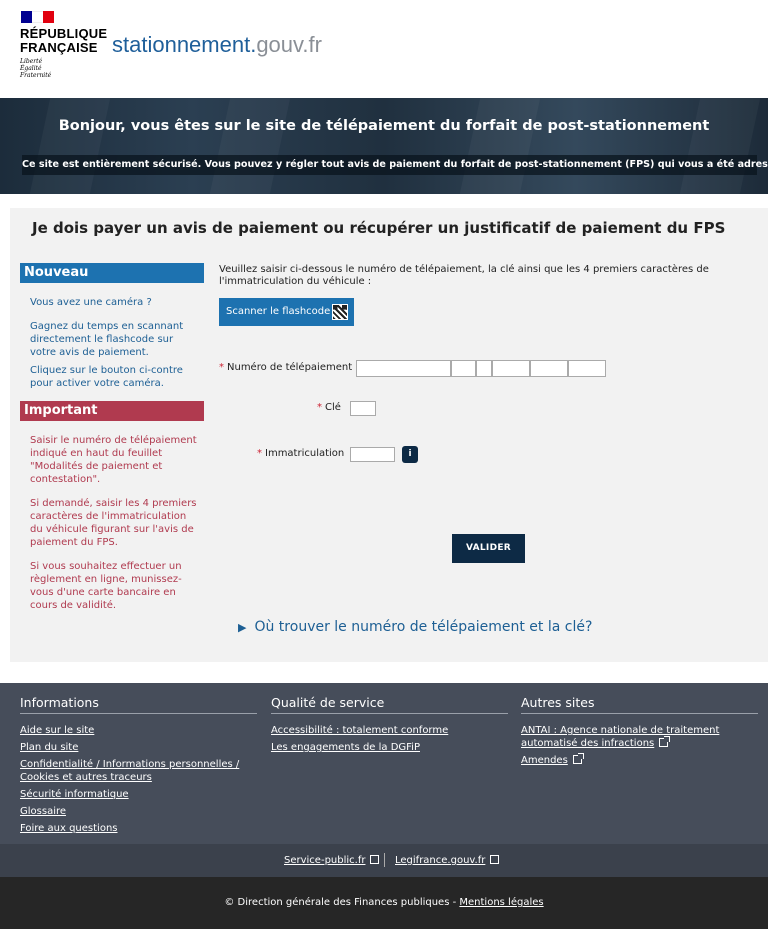 Image resolution: width=768 pixels, height=929 pixels. I want to click on footer-heading-qualite: Qualité de service, so click(389, 704).